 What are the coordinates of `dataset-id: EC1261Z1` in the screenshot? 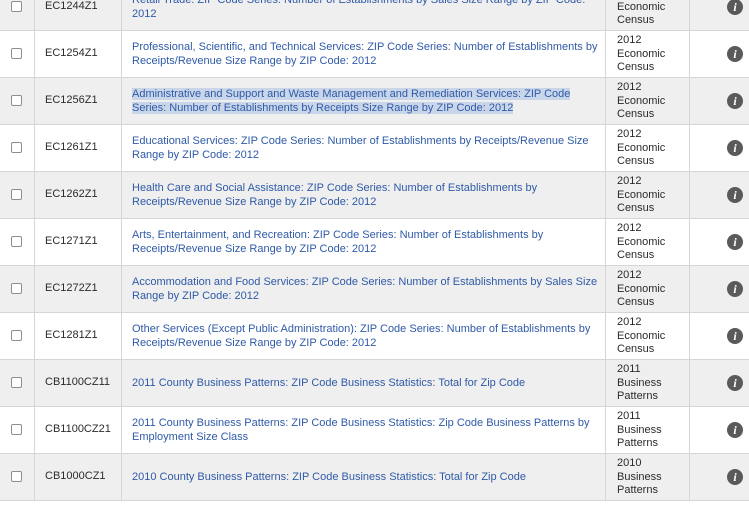 It's located at (71, 147).